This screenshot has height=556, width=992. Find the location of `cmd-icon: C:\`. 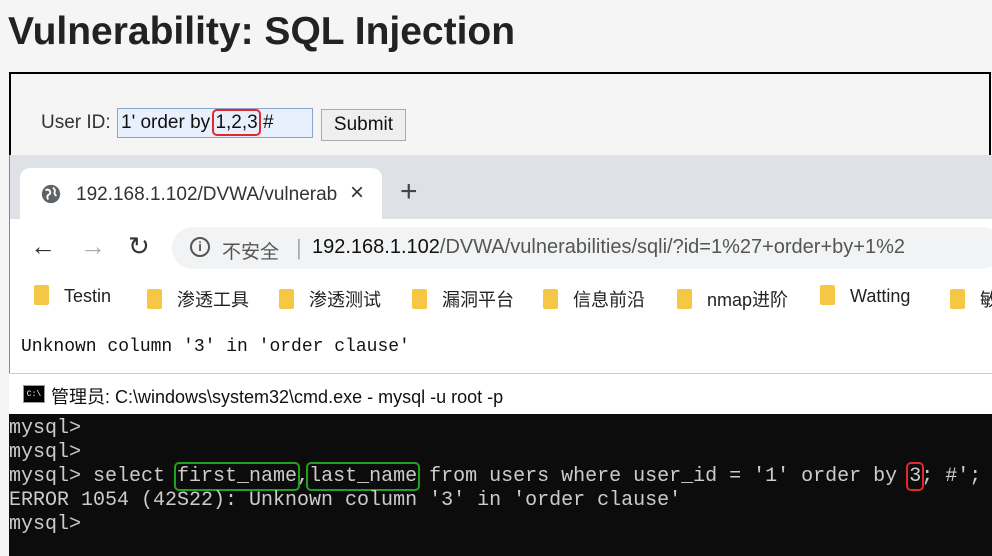

cmd-icon: C:\ is located at coordinates (34, 394).